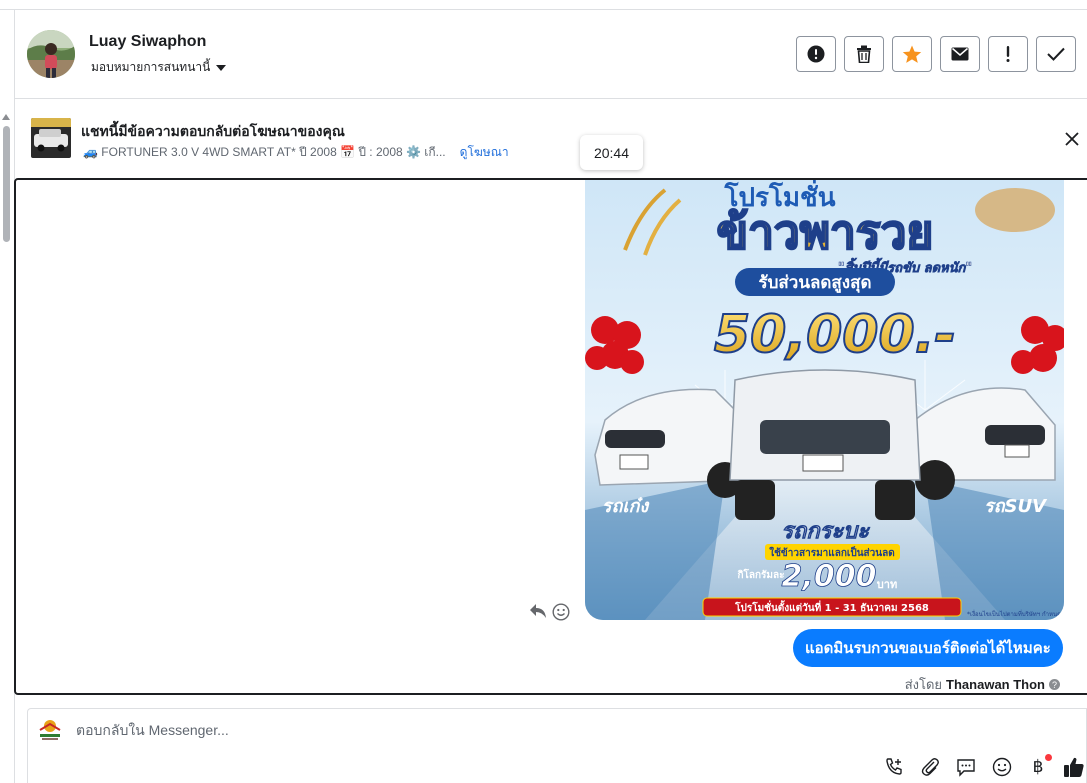  What do you see at coordinates (484, 152) in the screenshot?
I see `view-ad-link: ดูโฆษณา` at bounding box center [484, 152].